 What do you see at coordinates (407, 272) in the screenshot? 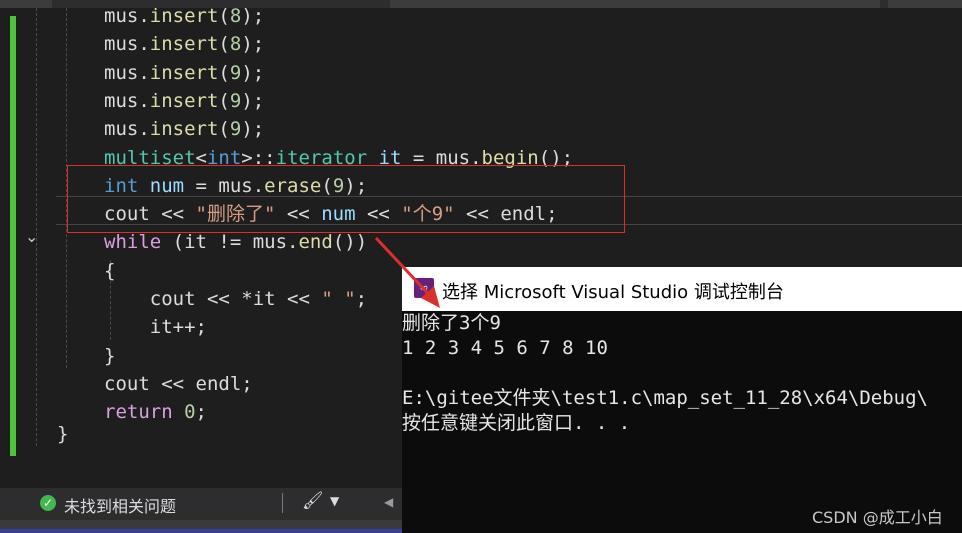
I see `annotation-arrow` at bounding box center [407, 272].